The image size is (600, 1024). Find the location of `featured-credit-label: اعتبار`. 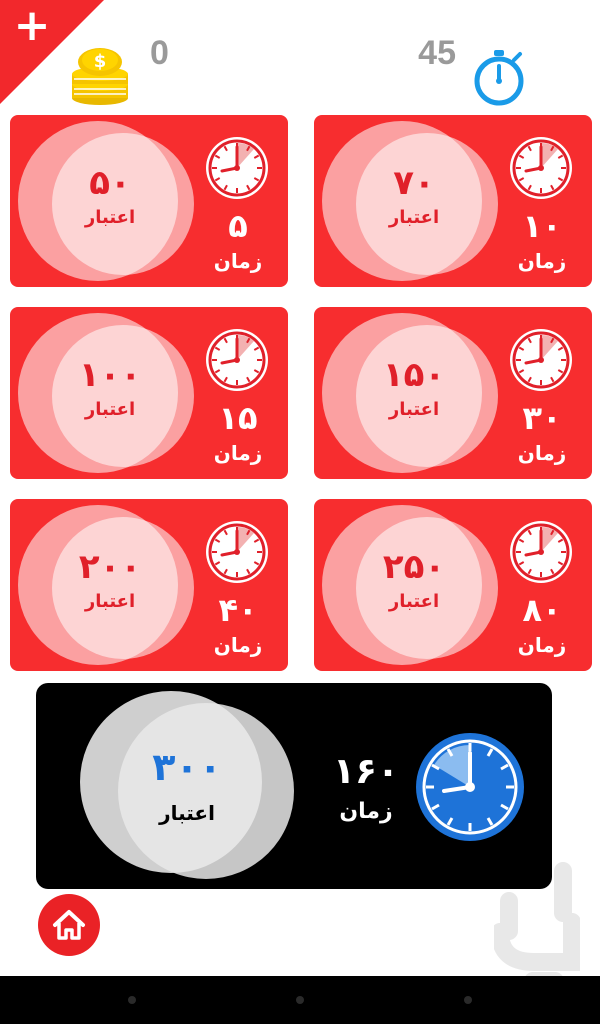

featured-credit-label: اعتبار is located at coordinates (187, 813).